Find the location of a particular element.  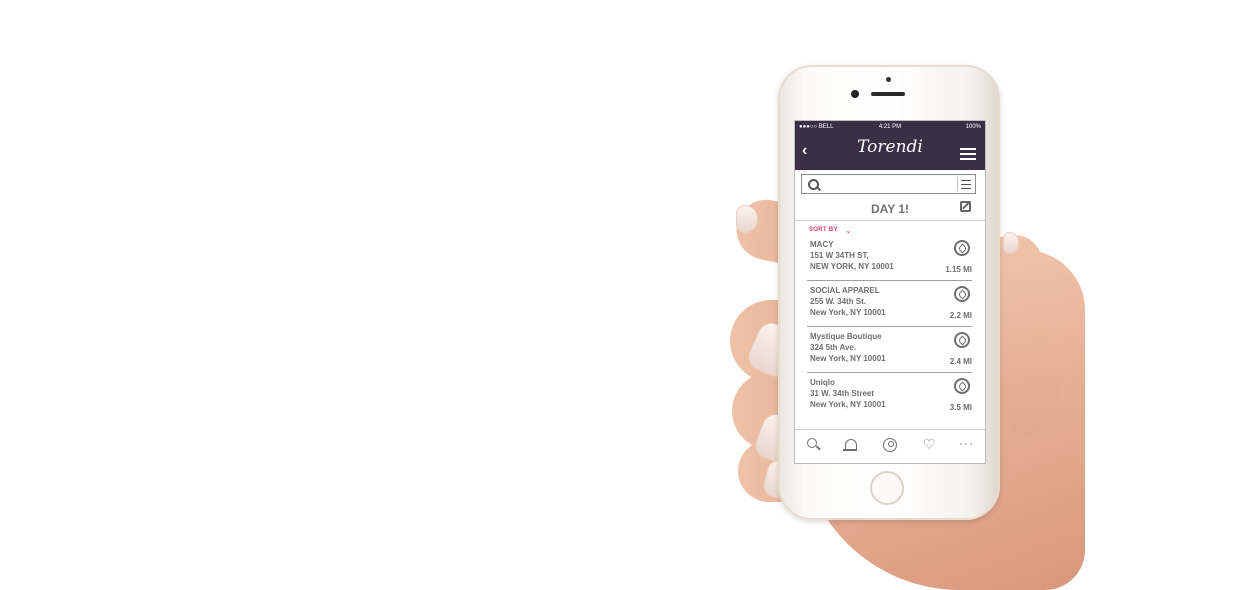

search-row is located at coordinates (890, 183).